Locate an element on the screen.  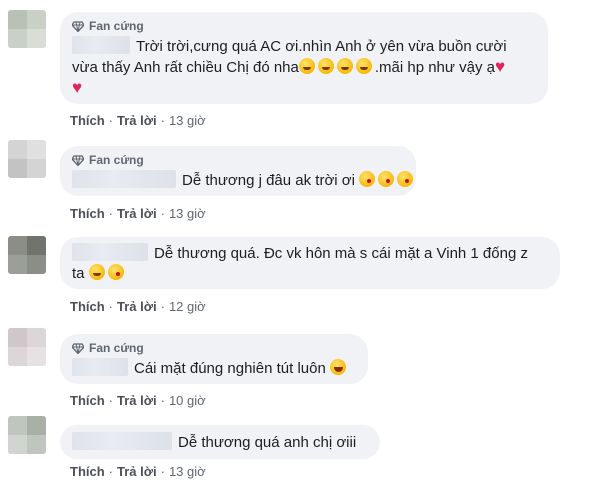
comment-text-line: vừa thấy Anh rất chiều Chị đó nha is located at coordinates (185, 67).